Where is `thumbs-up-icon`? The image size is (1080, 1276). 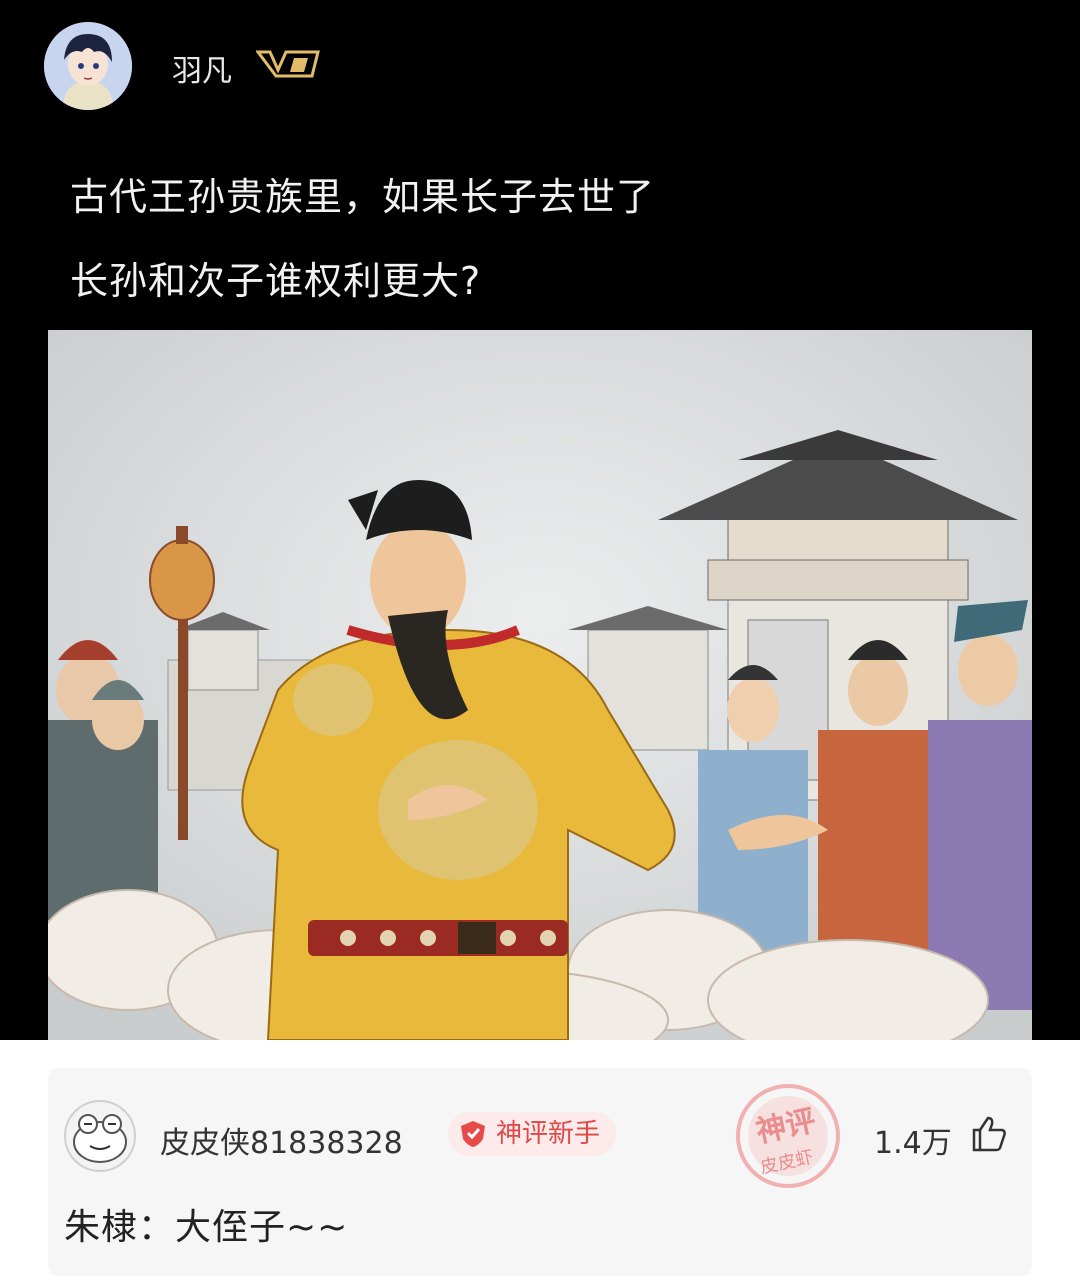 thumbs-up-icon is located at coordinates (988, 1134).